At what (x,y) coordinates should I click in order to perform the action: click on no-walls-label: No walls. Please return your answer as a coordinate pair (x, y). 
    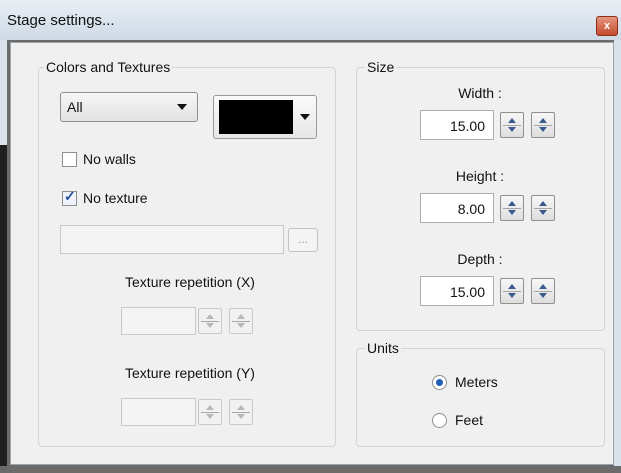
    Looking at the image, I should click on (109, 159).